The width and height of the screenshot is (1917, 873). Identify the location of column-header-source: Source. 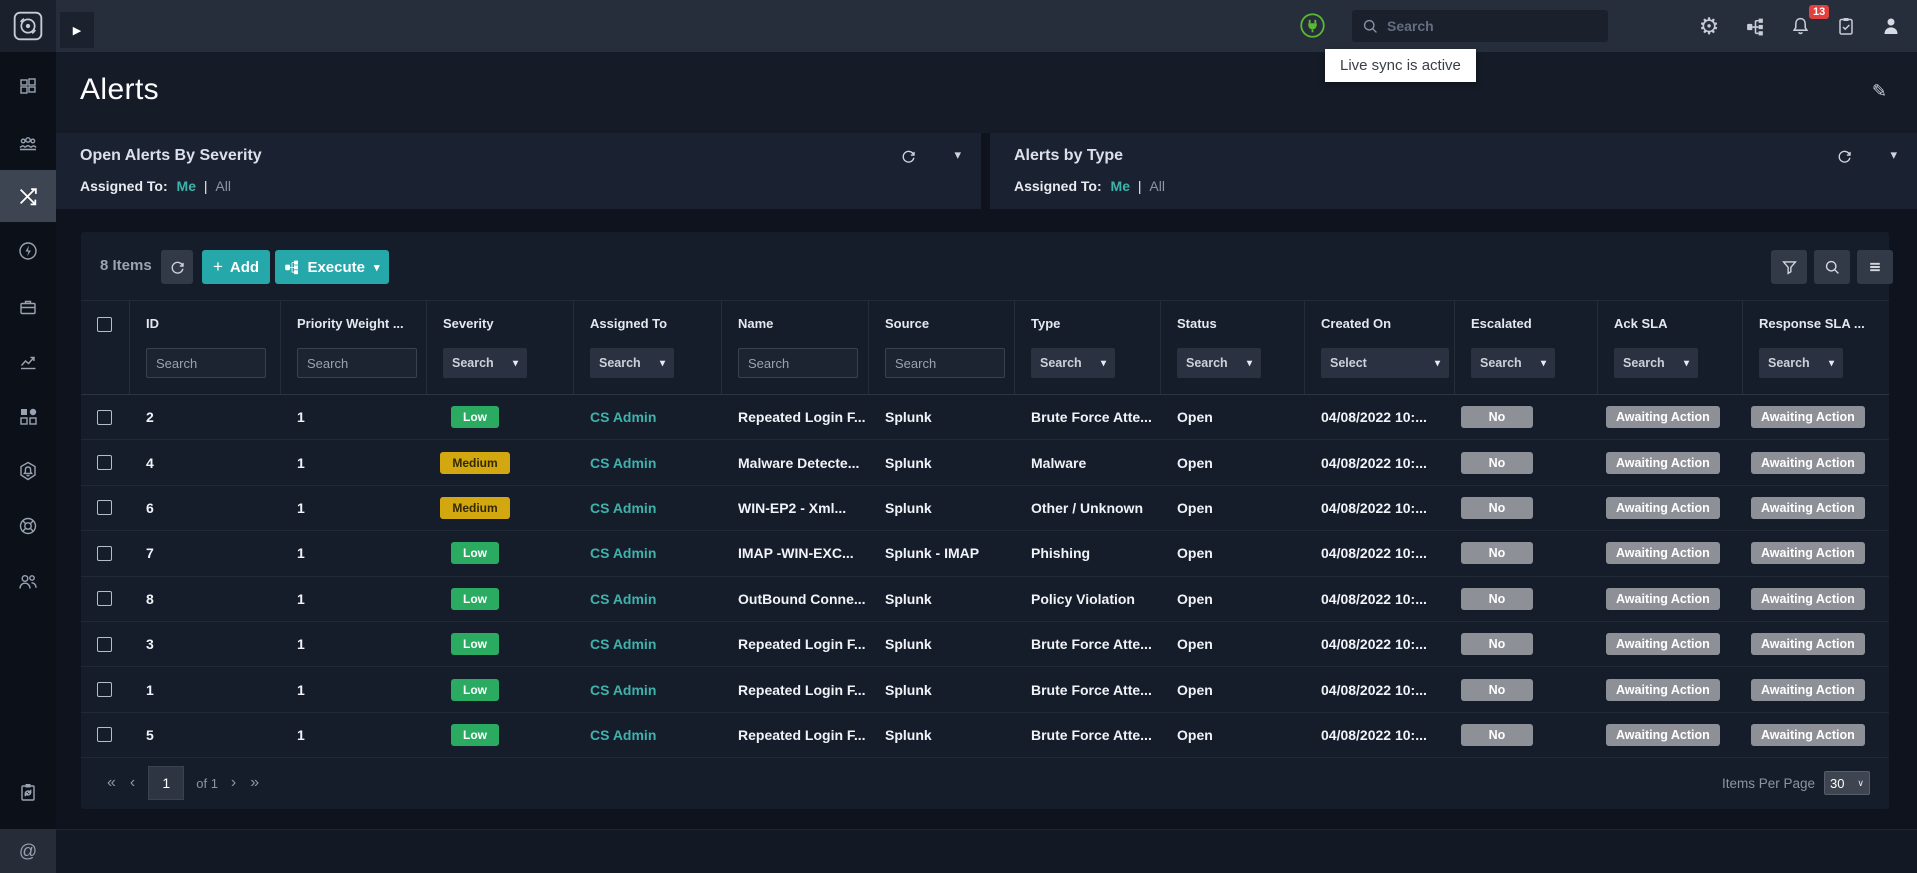
(942, 347).